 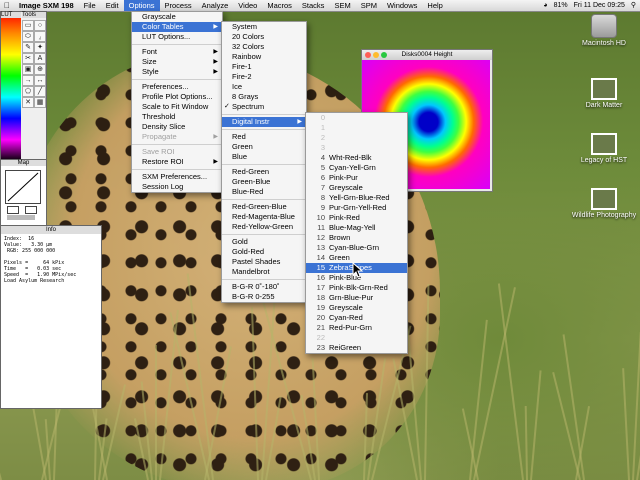 What do you see at coordinates (28, 58) in the screenshot?
I see `tool-button-6: ✂` at bounding box center [28, 58].